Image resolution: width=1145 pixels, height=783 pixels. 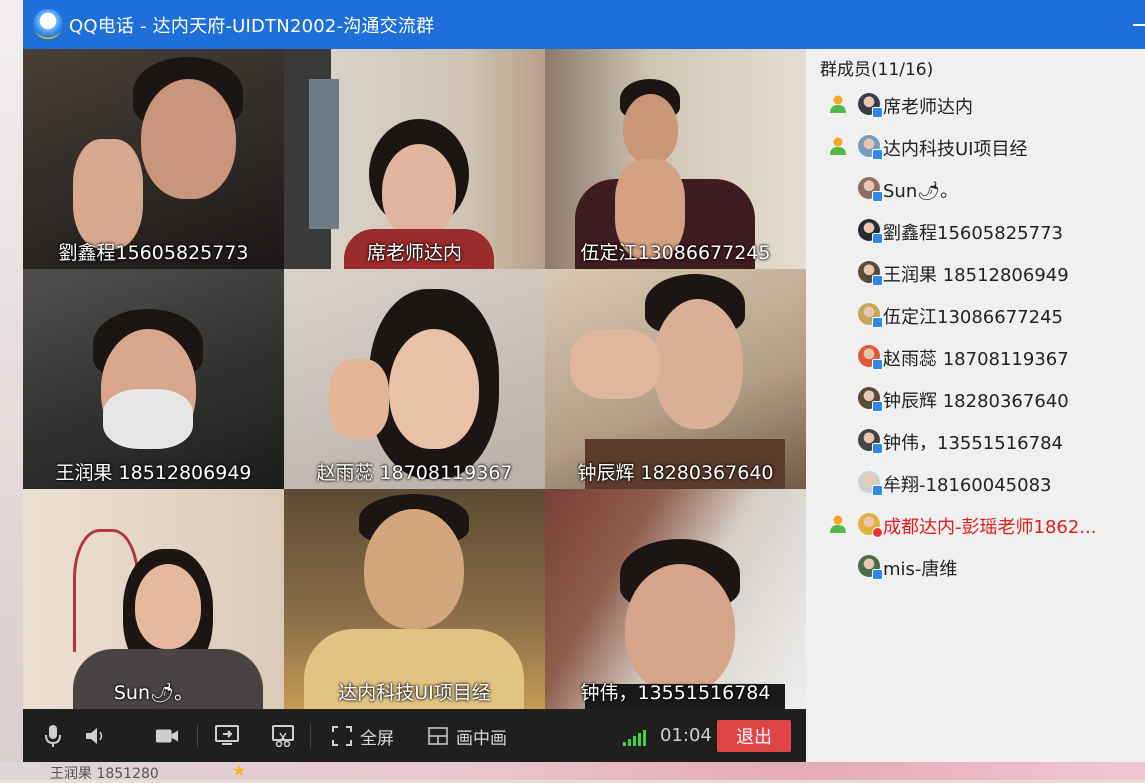 What do you see at coordinates (675, 693) in the screenshot?
I see `video-name-label: 钟伟，13551516784` at bounding box center [675, 693].